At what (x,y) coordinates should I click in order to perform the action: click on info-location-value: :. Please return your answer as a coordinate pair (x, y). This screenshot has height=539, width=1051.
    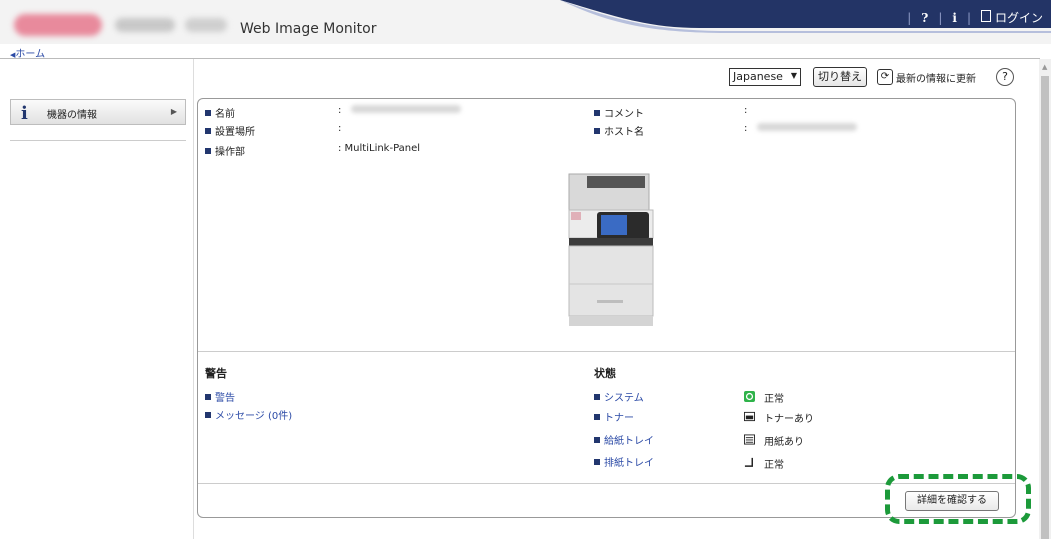
    Looking at the image, I should click on (340, 128).